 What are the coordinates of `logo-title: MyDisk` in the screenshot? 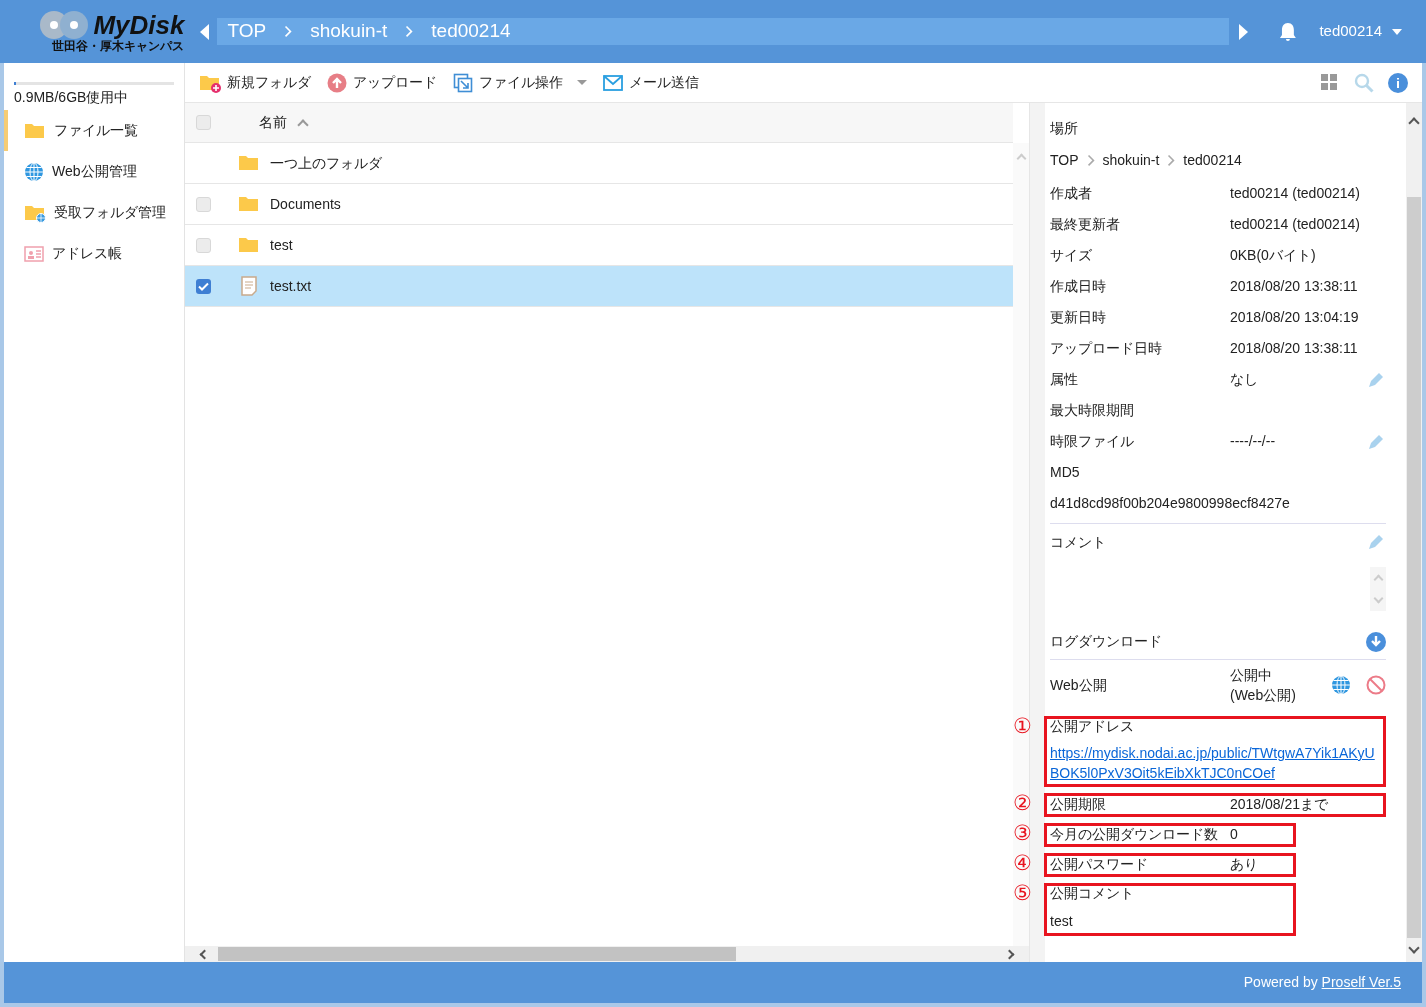 It's located at (139, 25).